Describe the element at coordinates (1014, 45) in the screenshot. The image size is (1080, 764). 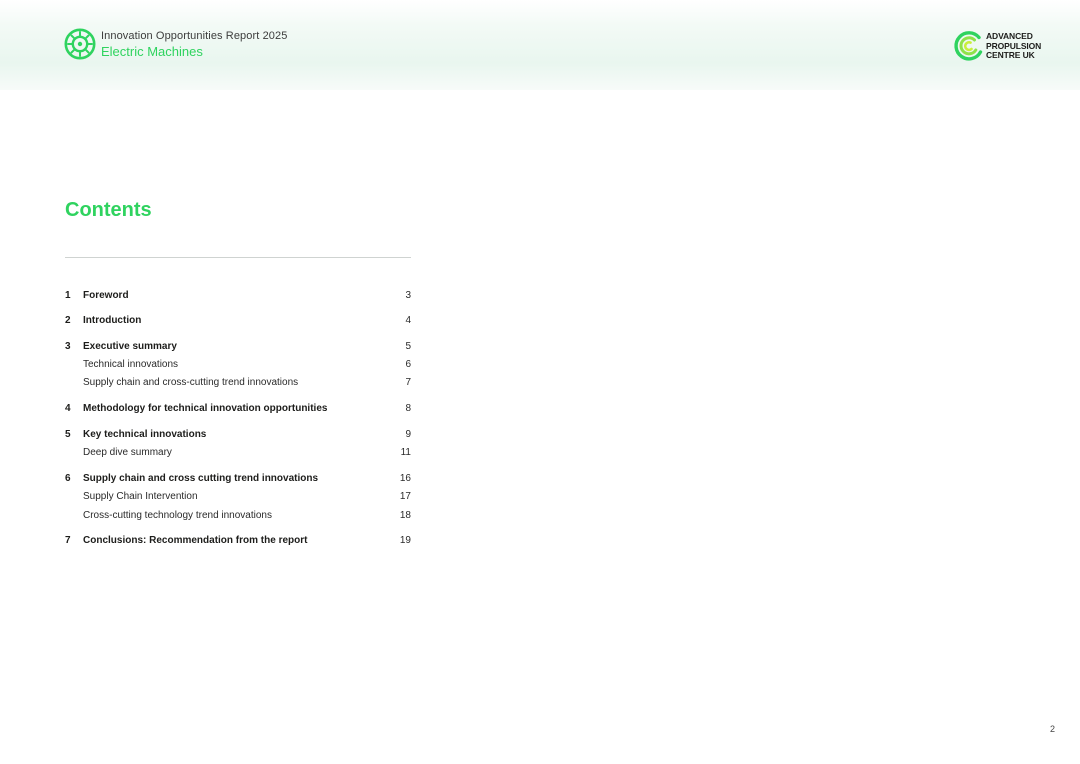
I see `brand-name: ADVANCED PROPULSION CENTRE UK` at that location.